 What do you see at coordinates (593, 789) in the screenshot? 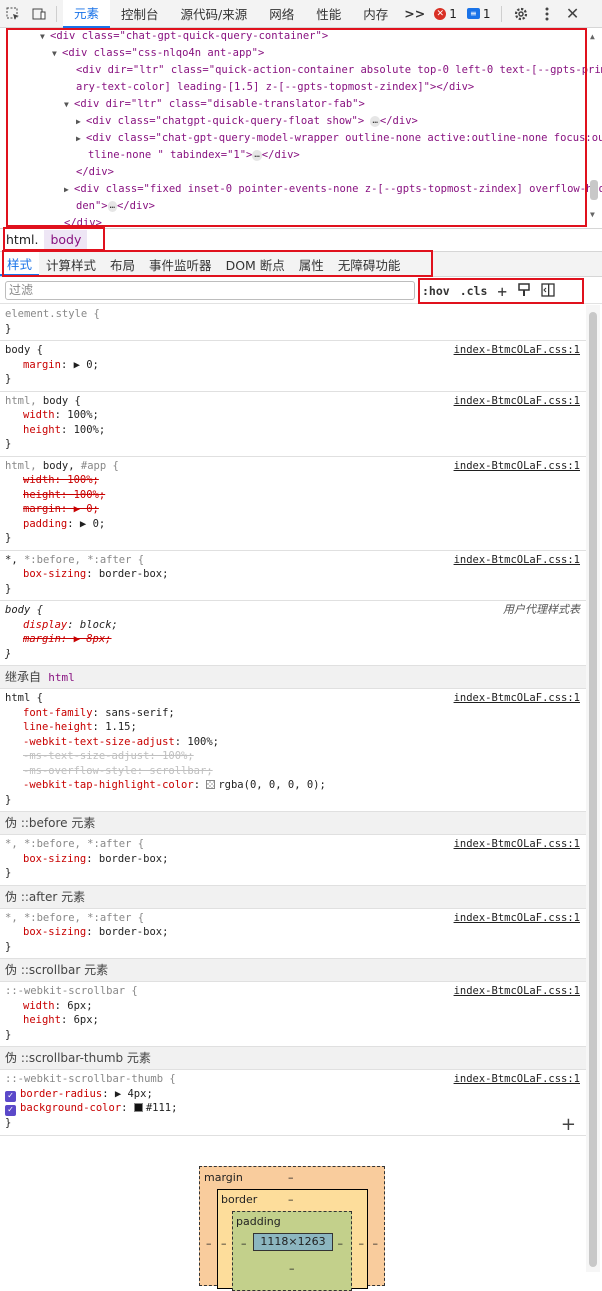
I see `styles-scrollbar-thumb` at bounding box center [593, 789].